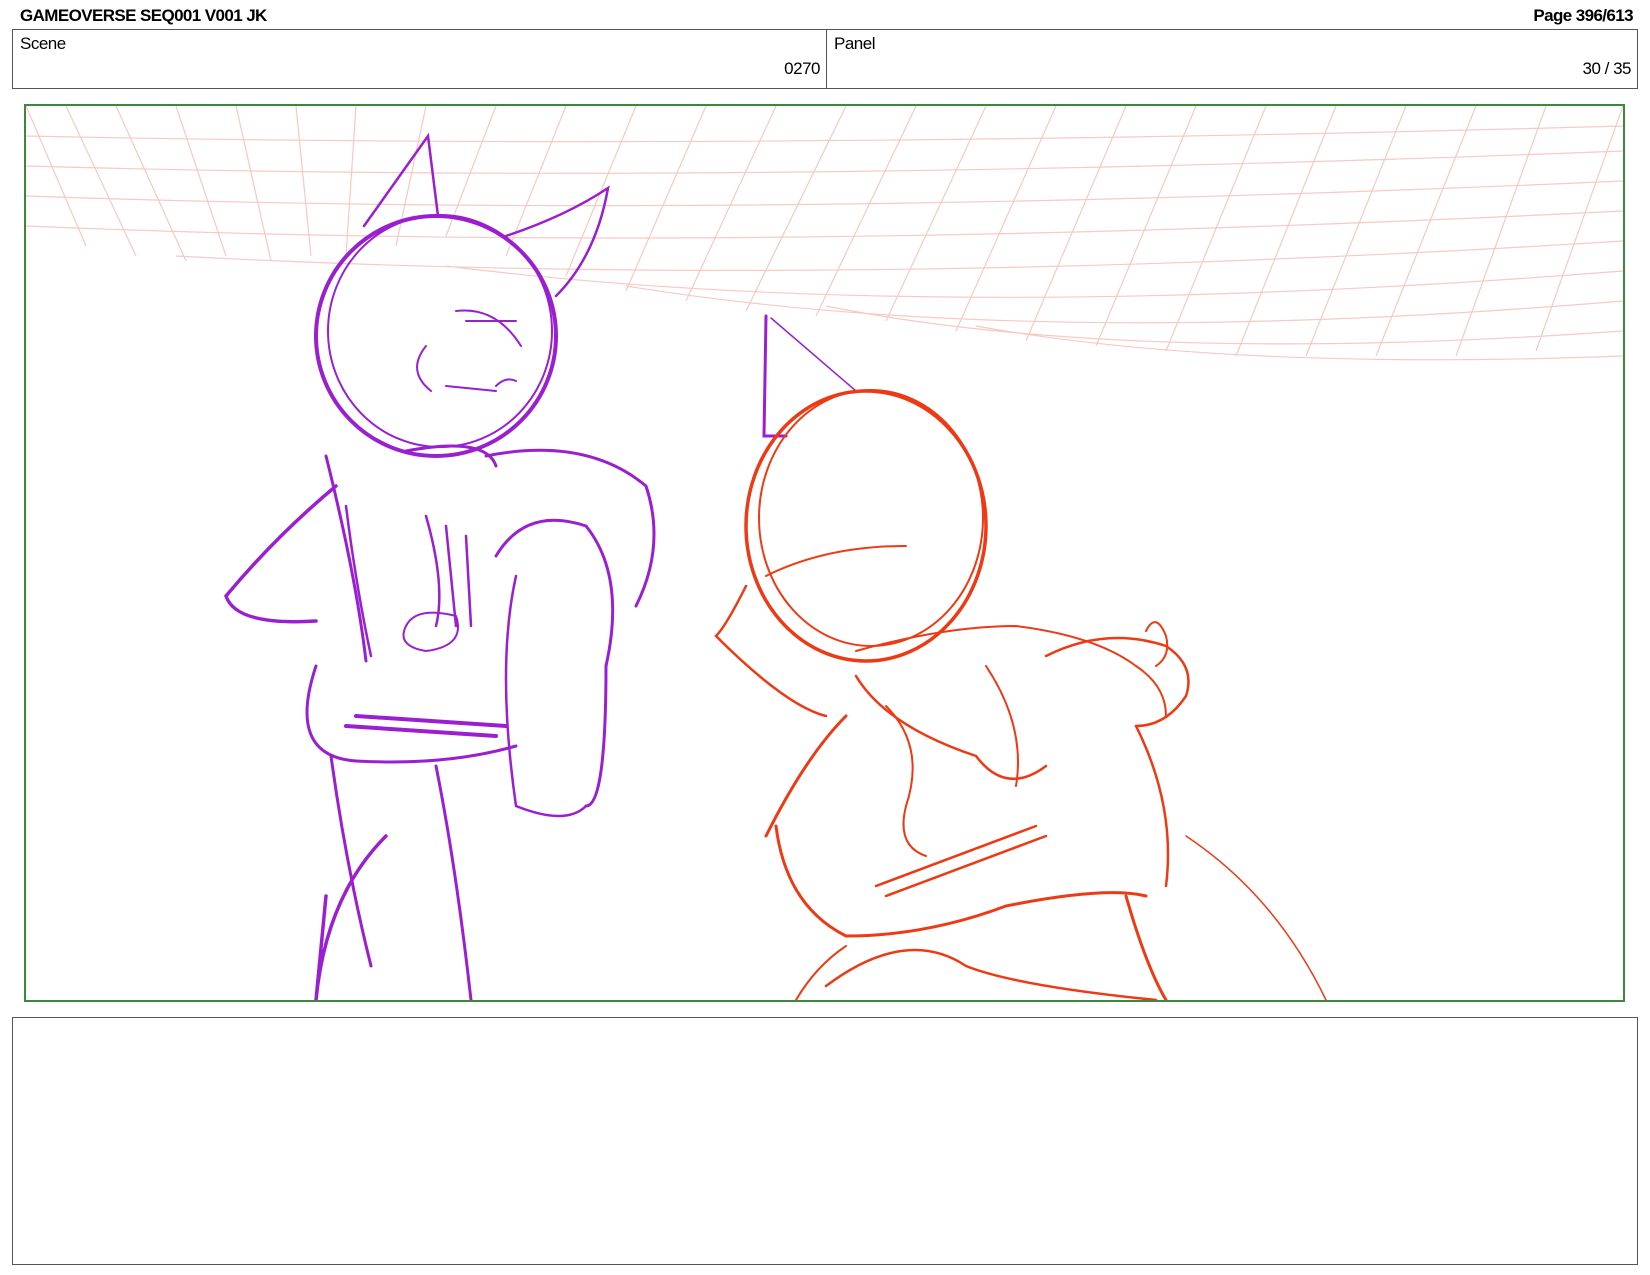 The height and width of the screenshot is (1275, 1650). I want to click on scene-label: Scene, so click(43, 43).